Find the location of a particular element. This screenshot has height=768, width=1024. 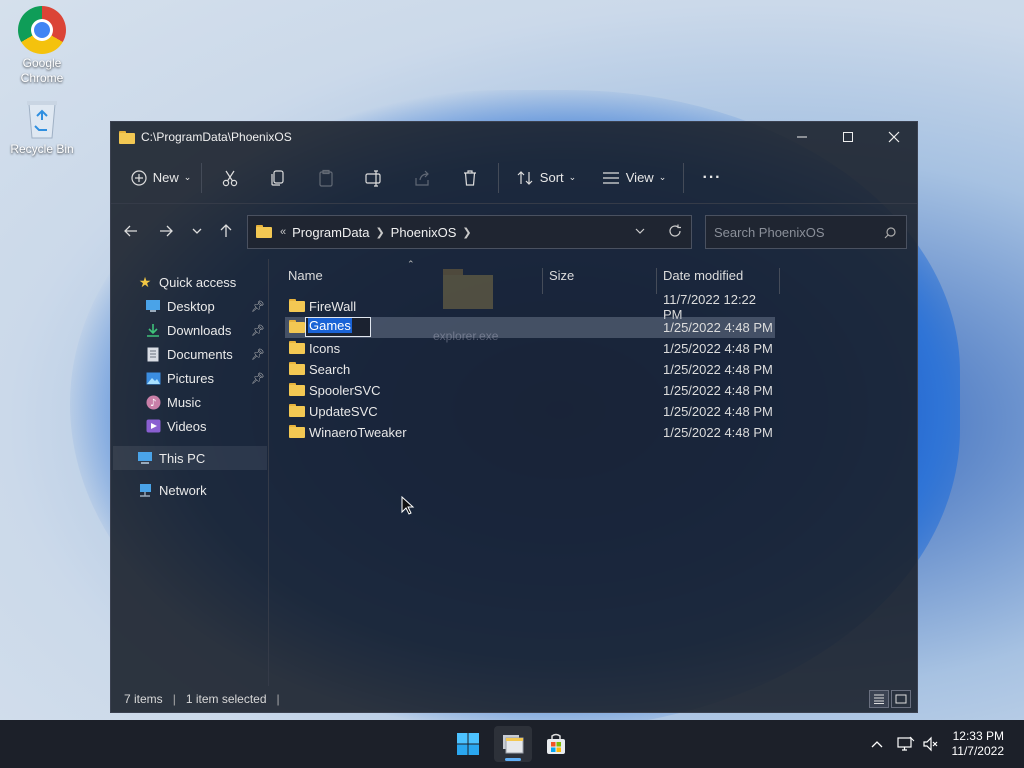

network-monitor-icon is located at coordinates (906, 743).